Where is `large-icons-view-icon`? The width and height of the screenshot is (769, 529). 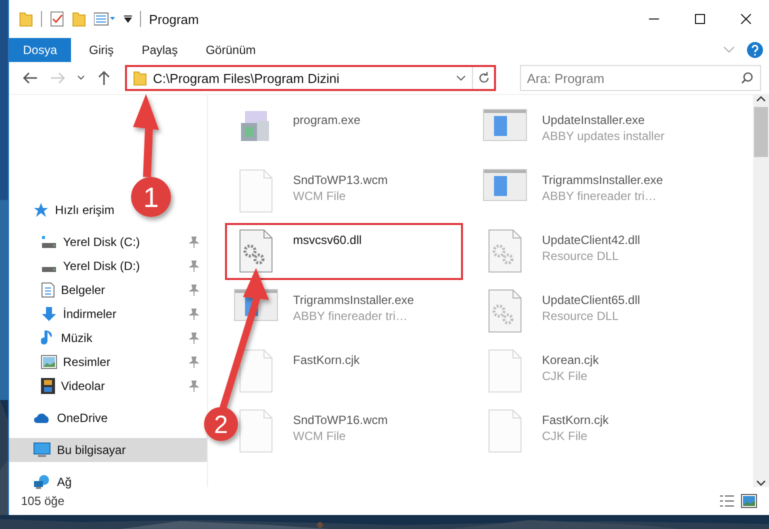 large-icons-view-icon is located at coordinates (749, 501).